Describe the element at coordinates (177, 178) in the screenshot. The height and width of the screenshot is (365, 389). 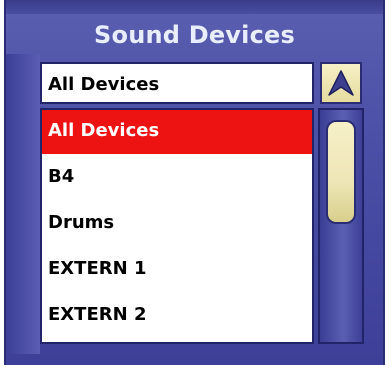
I see `list-item: B4` at that location.